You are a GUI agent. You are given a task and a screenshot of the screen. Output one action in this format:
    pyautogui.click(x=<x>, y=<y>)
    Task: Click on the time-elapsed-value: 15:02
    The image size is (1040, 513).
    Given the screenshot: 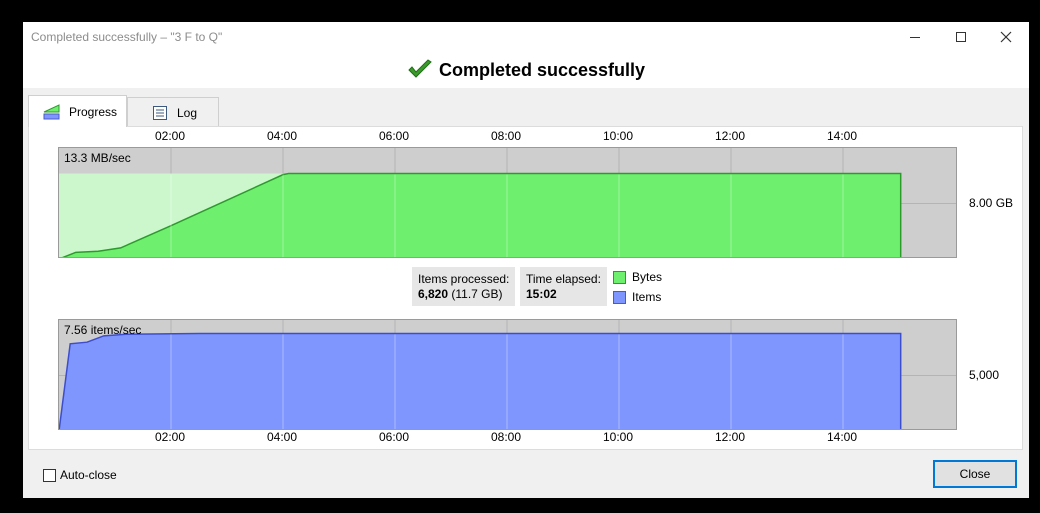 What is the action you would take?
    pyautogui.click(x=541, y=294)
    